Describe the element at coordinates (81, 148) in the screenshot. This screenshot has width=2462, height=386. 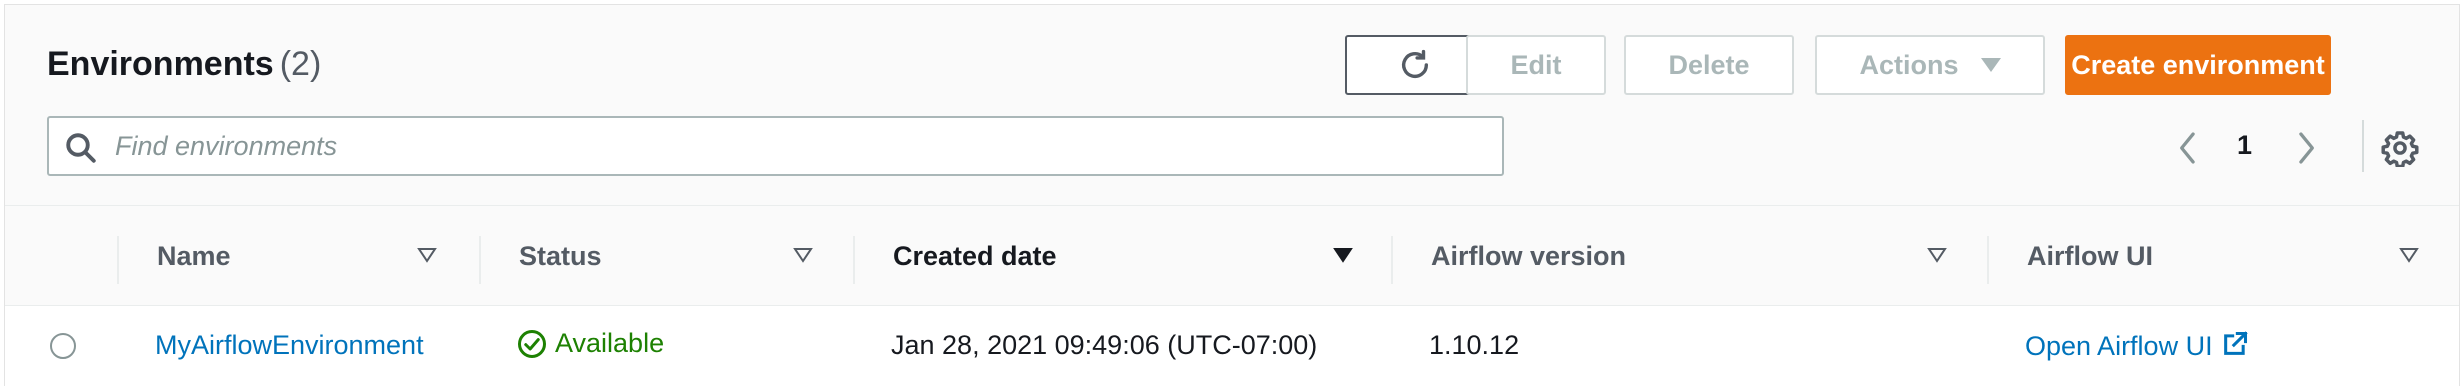
I see `search-icon` at that location.